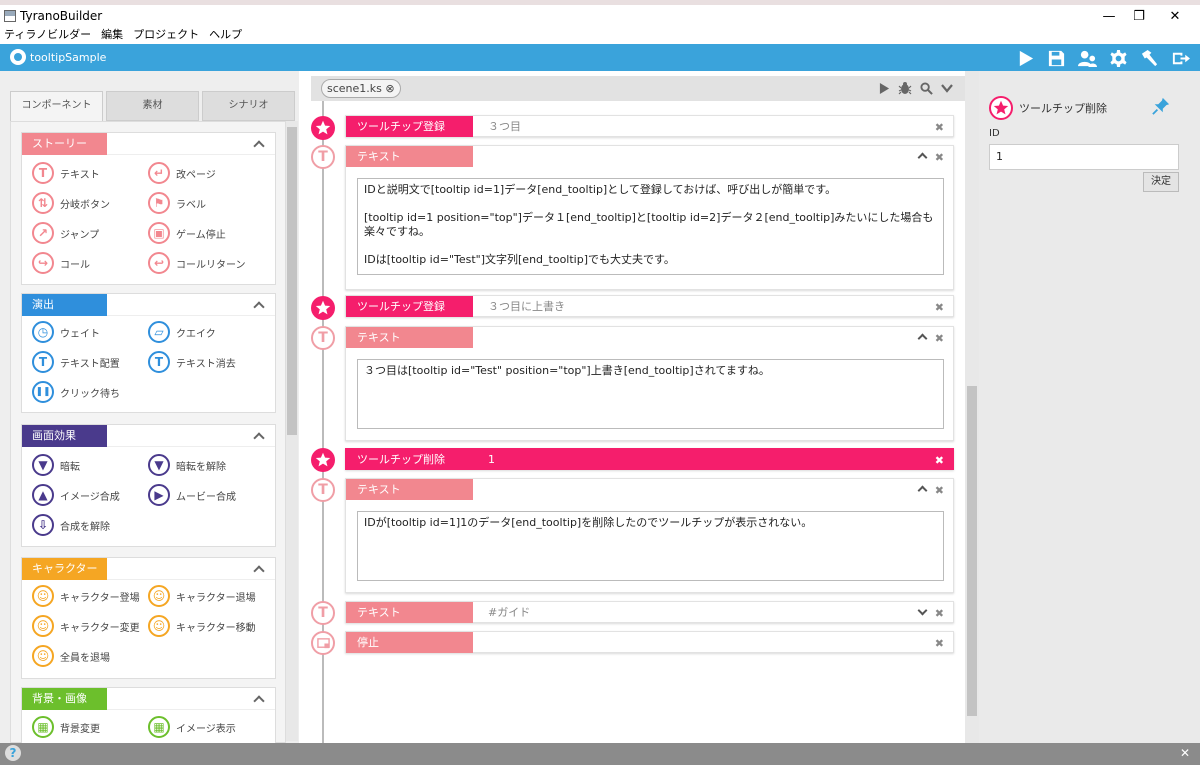 This screenshot has width=1200, height=765. What do you see at coordinates (1149, 58) in the screenshot?
I see `hammer-icon` at bounding box center [1149, 58].